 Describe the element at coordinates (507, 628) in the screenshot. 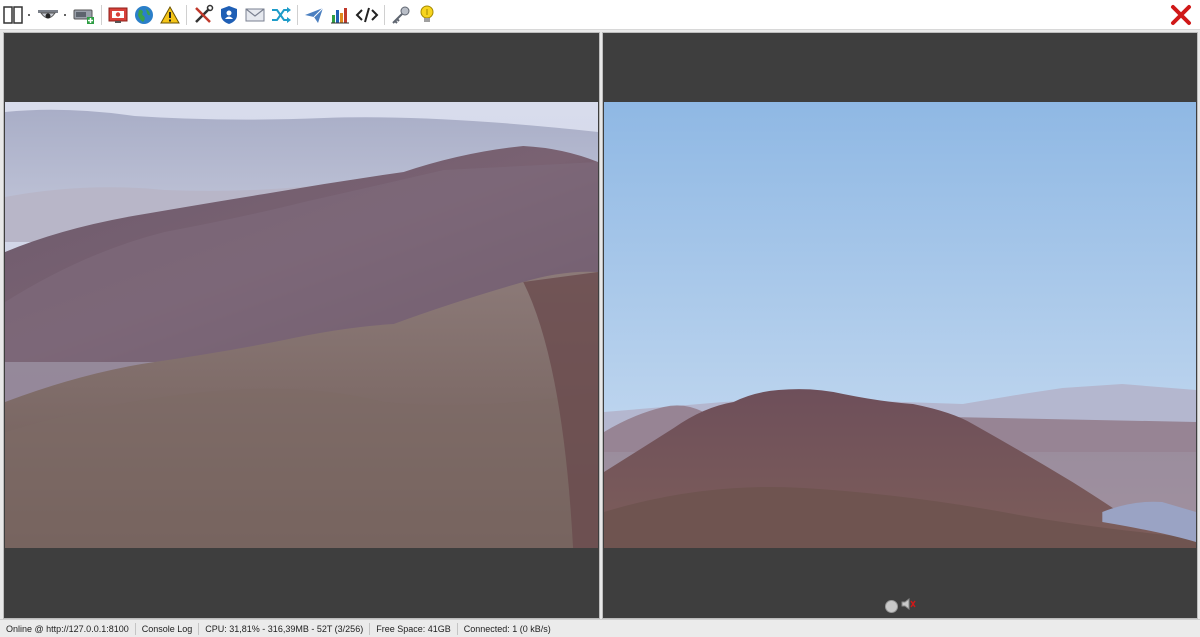

I see `connected-status: Connected: 1 (0 kB/s)` at that location.